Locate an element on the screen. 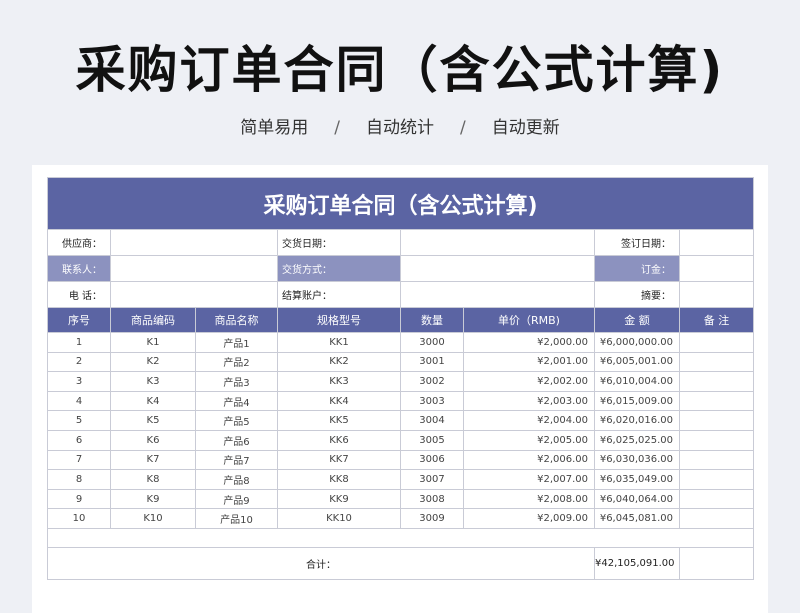 This screenshot has width=800, height=613. cell-product-name: 产品7 is located at coordinates (236, 460).